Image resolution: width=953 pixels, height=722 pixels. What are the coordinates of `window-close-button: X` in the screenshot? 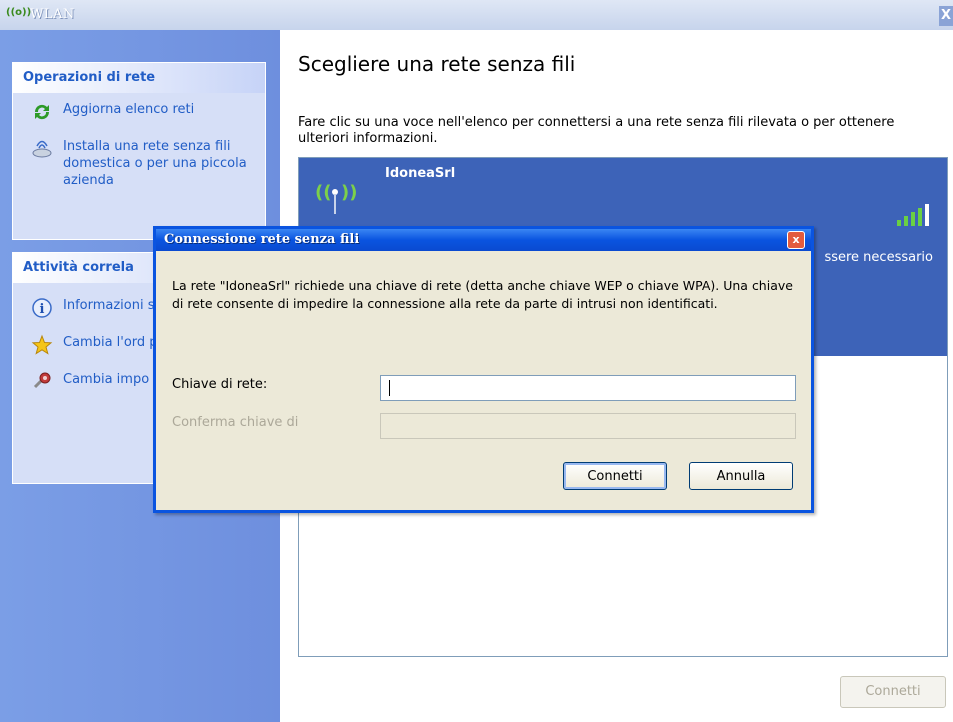 It's located at (946, 16).